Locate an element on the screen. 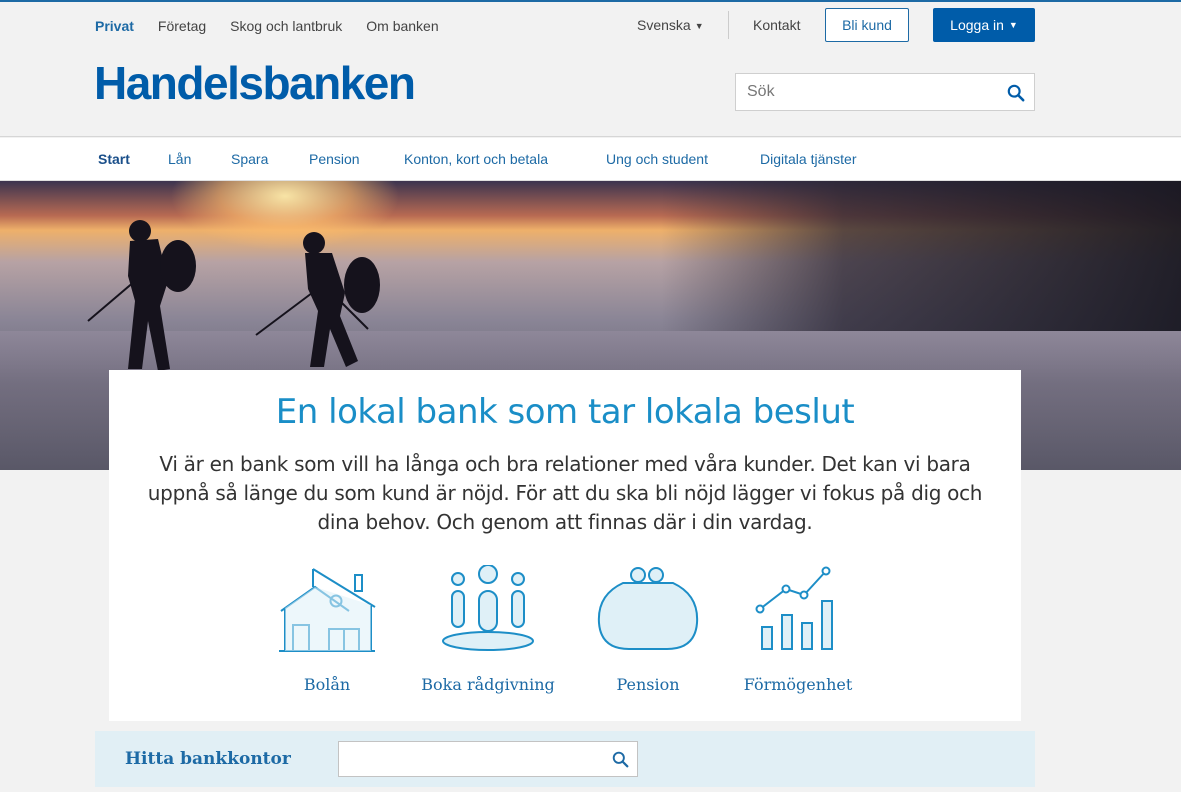 The image size is (1181, 792). quicklink-formogenhet-icon-wrap is located at coordinates (798, 609).